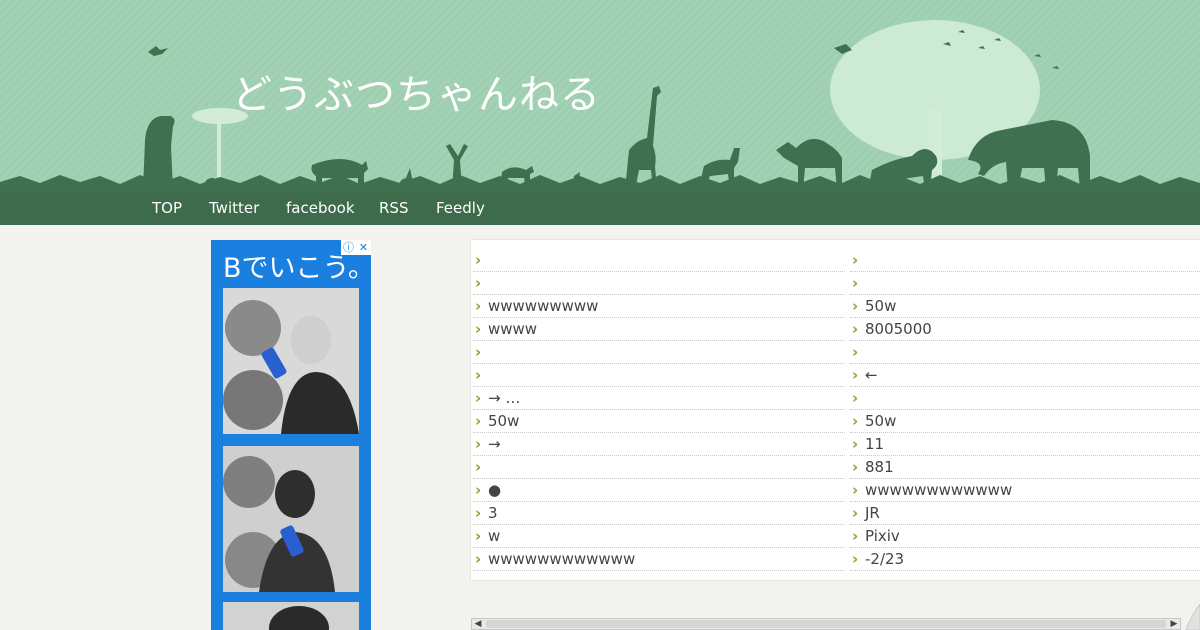  What do you see at coordinates (1174, 624) in the screenshot?
I see `scroll-right-icon: ▶` at bounding box center [1174, 624].